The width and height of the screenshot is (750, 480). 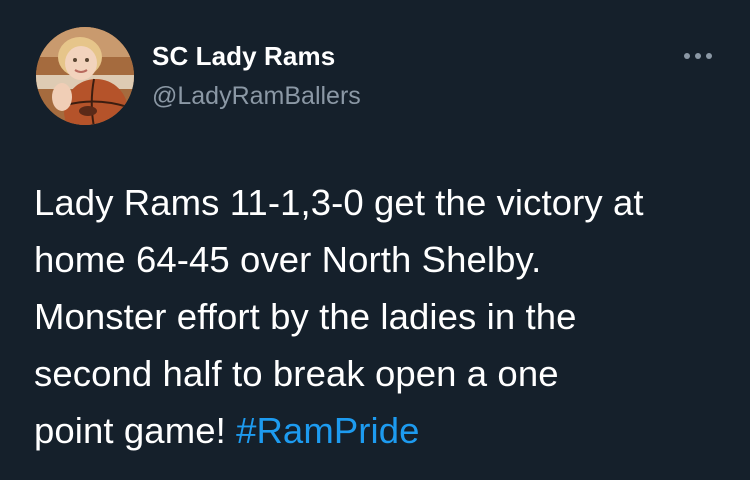 I want to click on tweet-text-line: Lady Rams 11-1,3-0 get the victory at, so click(x=339, y=202).